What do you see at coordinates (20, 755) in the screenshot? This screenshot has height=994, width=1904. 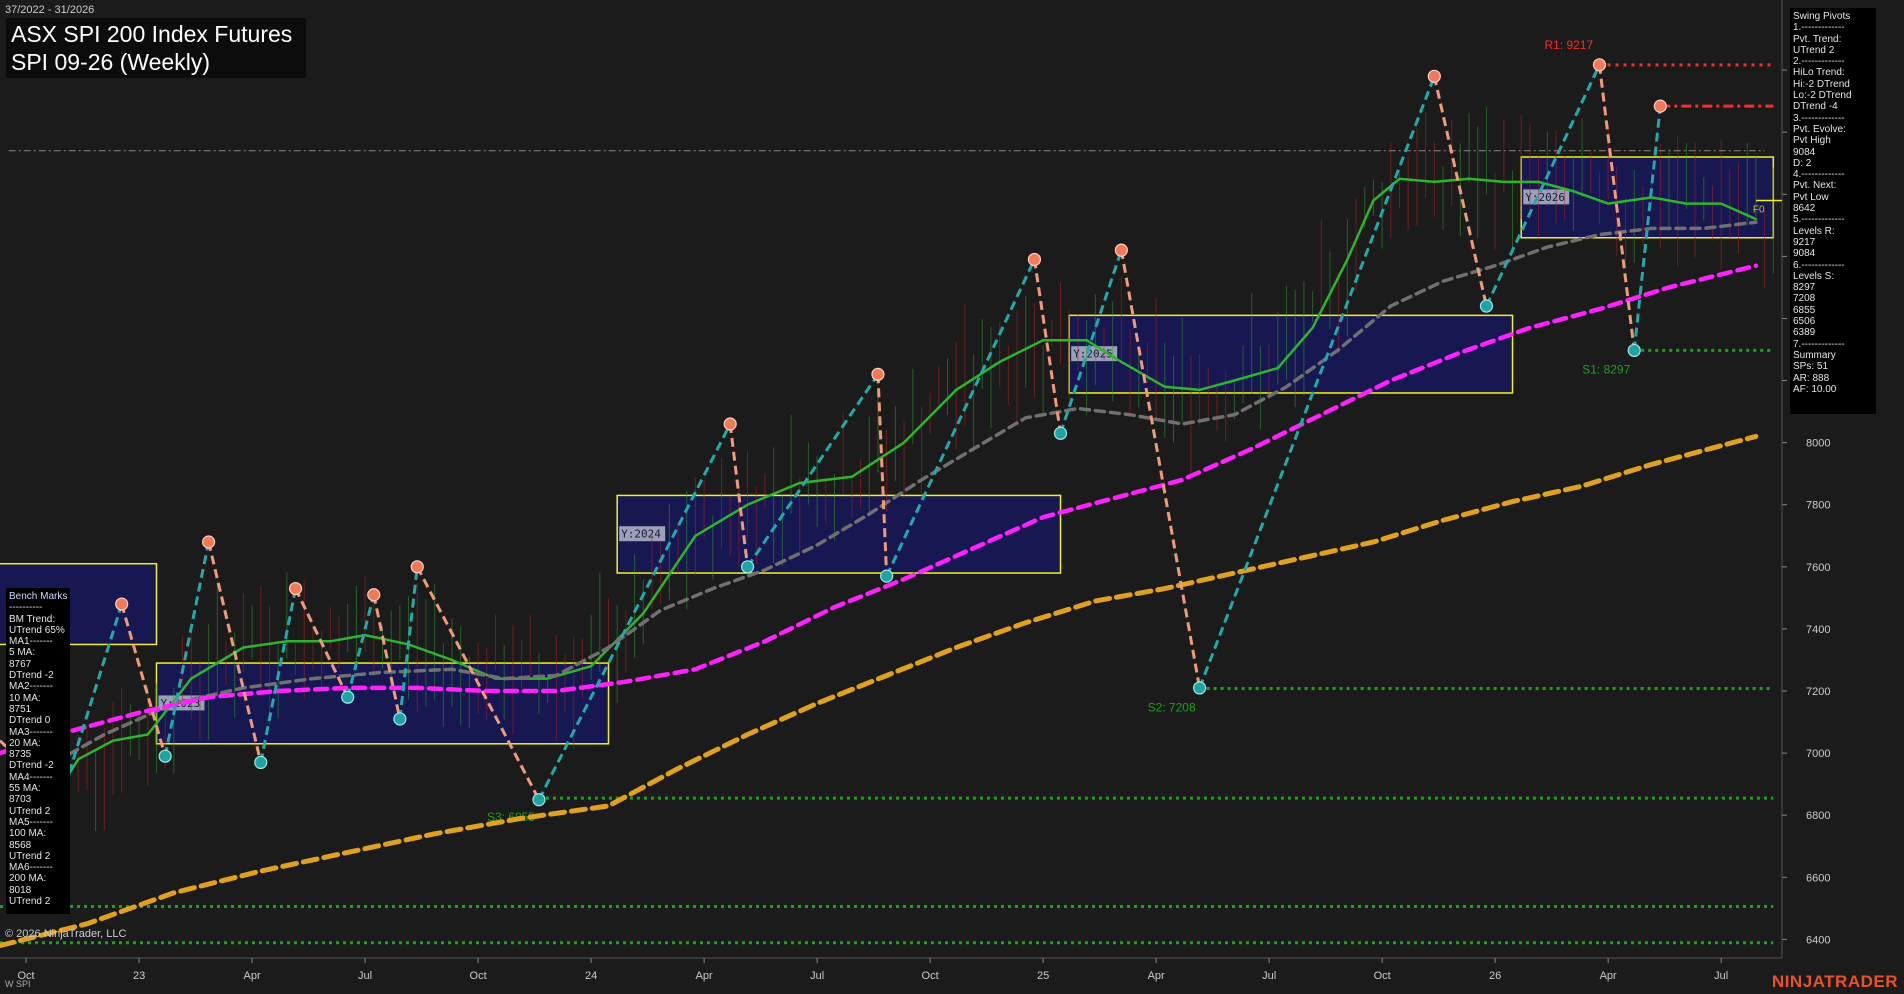 I see `left-panel-line: 8735` at bounding box center [20, 755].